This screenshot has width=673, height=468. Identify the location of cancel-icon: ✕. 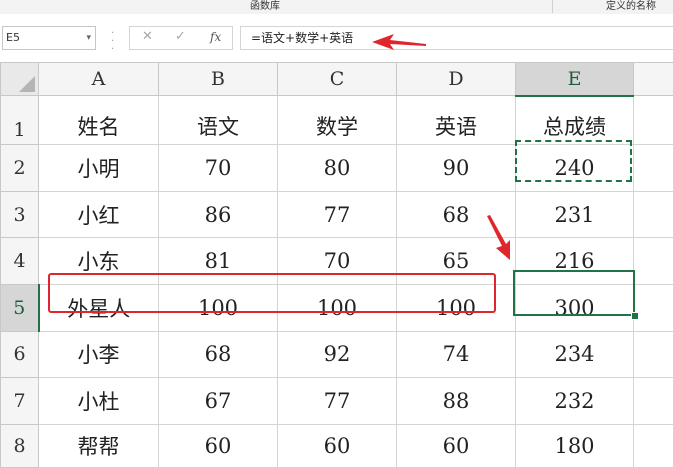
(147, 36).